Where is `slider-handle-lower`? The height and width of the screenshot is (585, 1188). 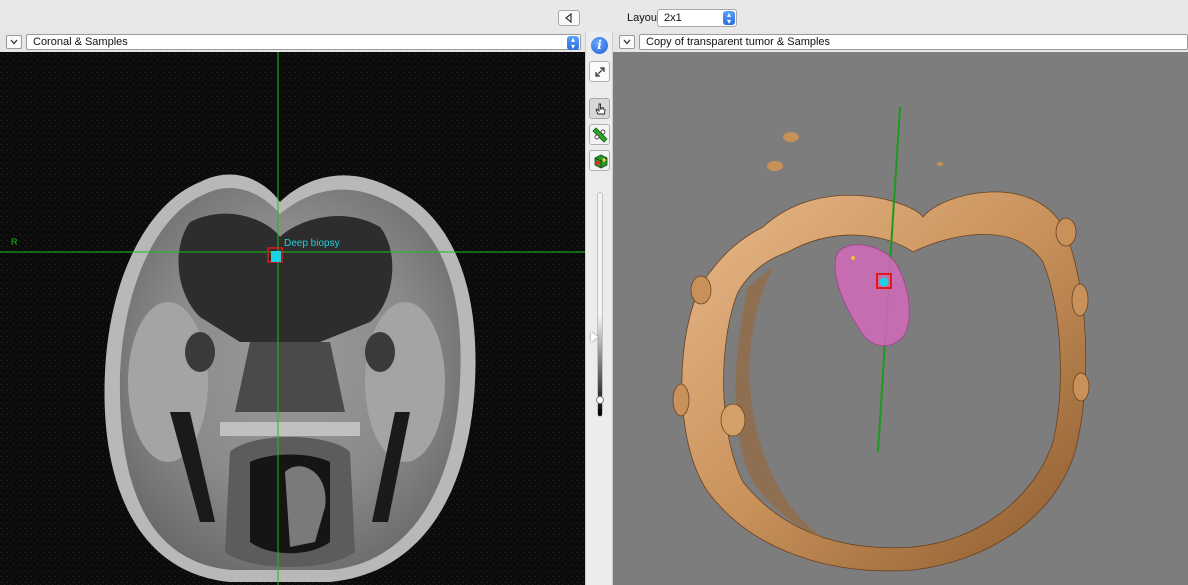 slider-handle-lower is located at coordinates (600, 400).